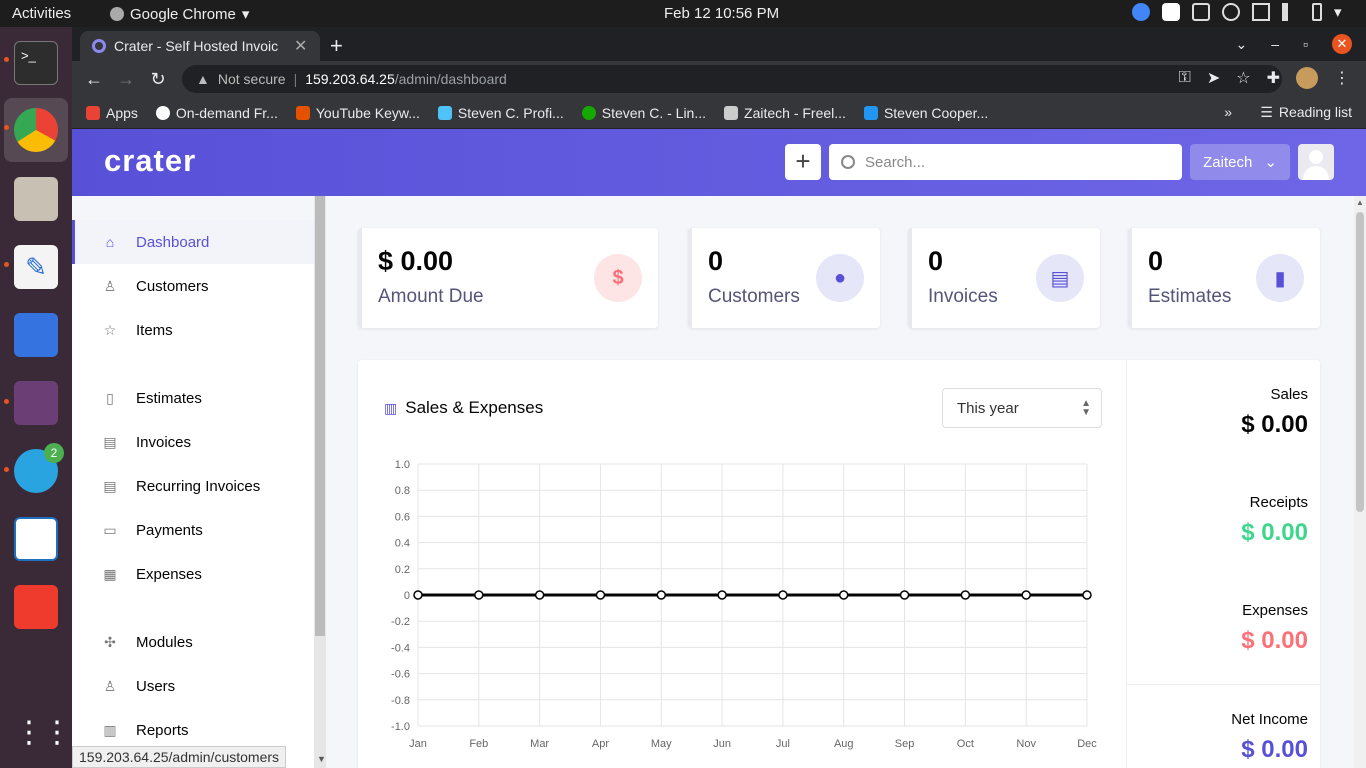  Describe the element at coordinates (94, 79) in the screenshot. I see `back-icon: ←` at that location.